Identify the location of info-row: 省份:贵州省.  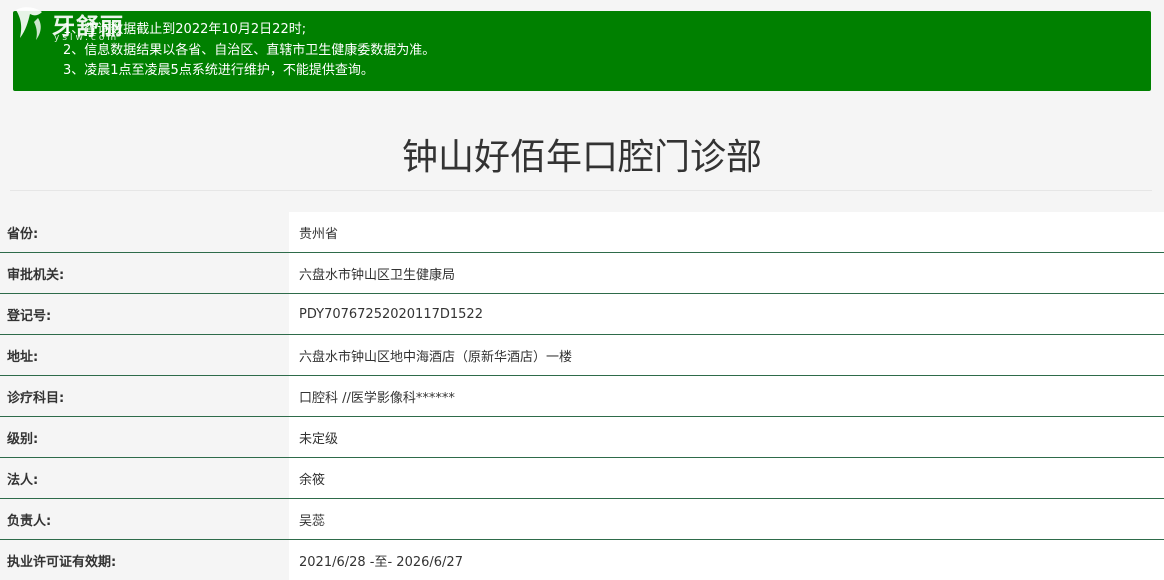
(582, 232).